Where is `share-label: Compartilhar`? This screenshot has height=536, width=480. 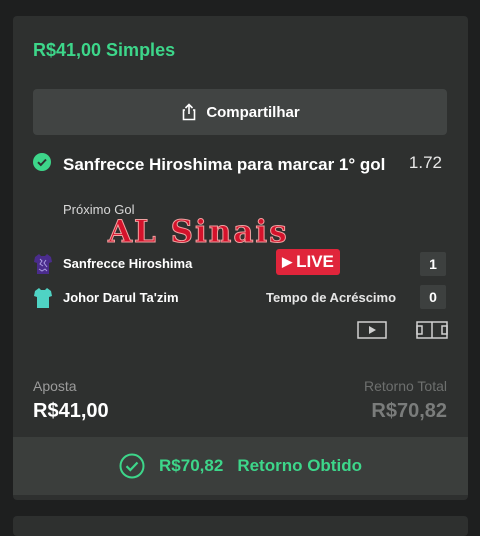 share-label: Compartilhar is located at coordinates (253, 112).